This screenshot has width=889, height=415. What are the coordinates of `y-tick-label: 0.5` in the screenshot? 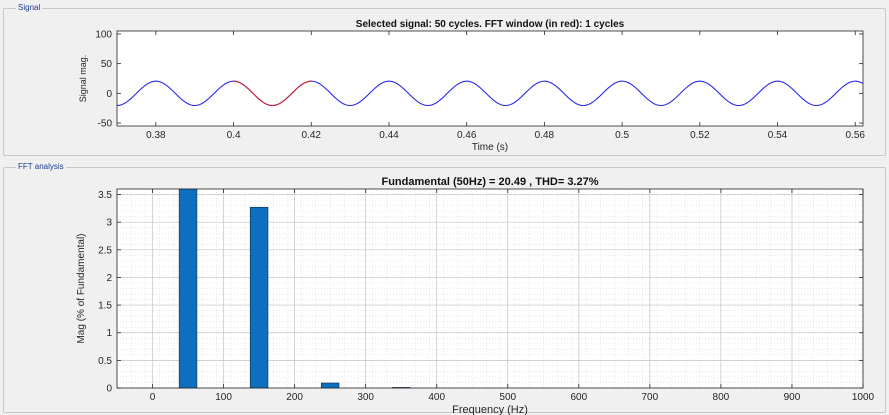 It's located at (105, 361).